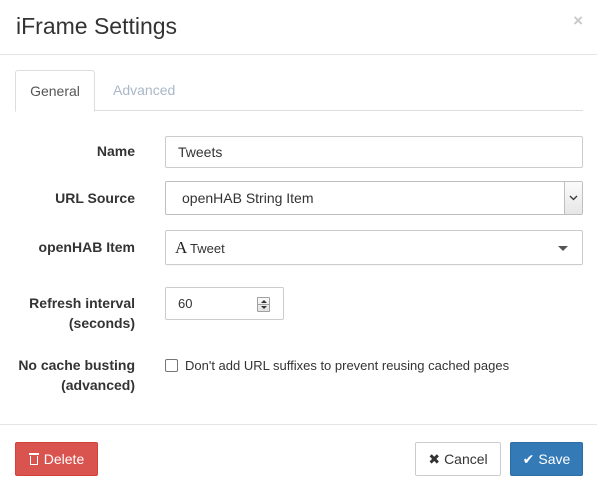 This screenshot has height=488, width=597. I want to click on no-cache-busting-label-line2: (advanced), so click(98, 385).